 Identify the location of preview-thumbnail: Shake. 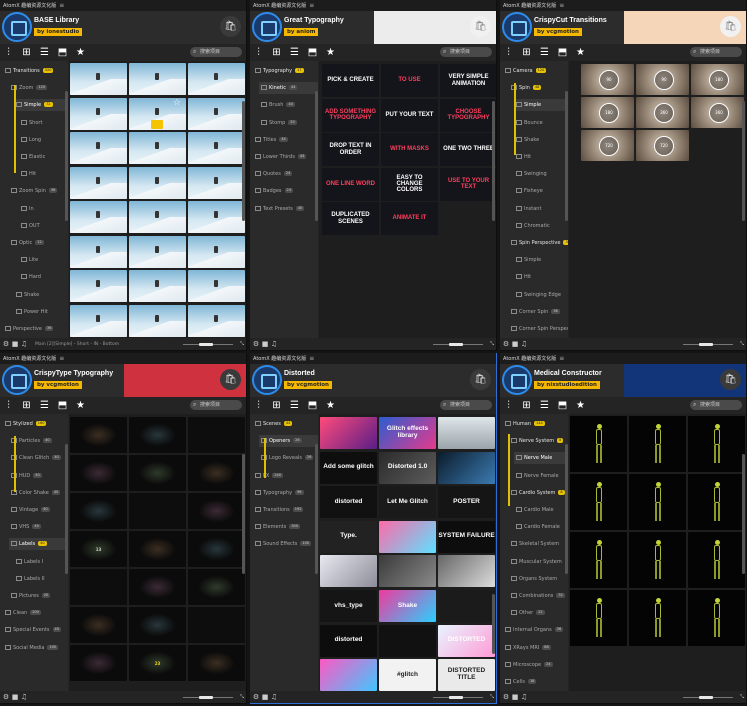
(407, 606).